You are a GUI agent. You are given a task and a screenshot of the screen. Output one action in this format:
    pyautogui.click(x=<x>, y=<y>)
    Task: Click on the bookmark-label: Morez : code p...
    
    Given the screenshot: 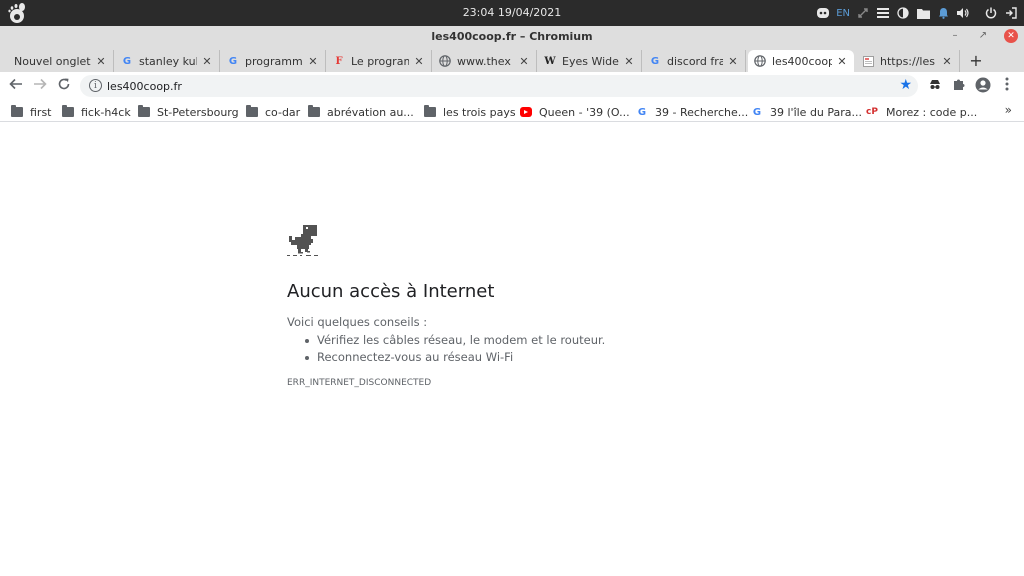 What is the action you would take?
    pyautogui.click(x=932, y=112)
    